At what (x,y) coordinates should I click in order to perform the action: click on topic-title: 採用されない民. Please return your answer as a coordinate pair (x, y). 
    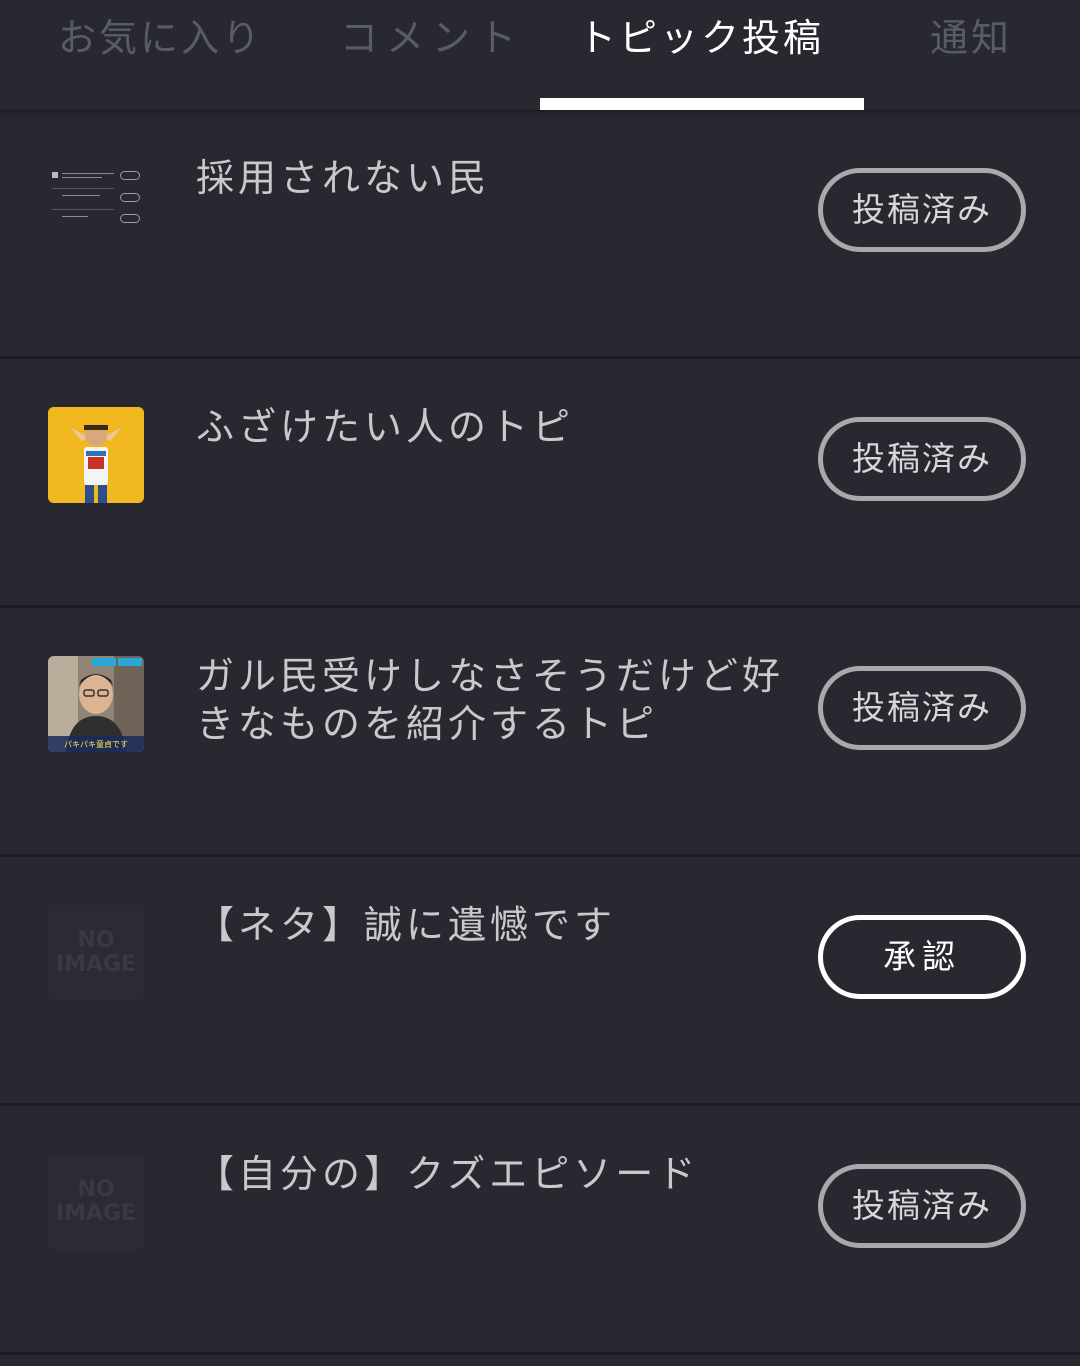
    Looking at the image, I should click on (491, 178).